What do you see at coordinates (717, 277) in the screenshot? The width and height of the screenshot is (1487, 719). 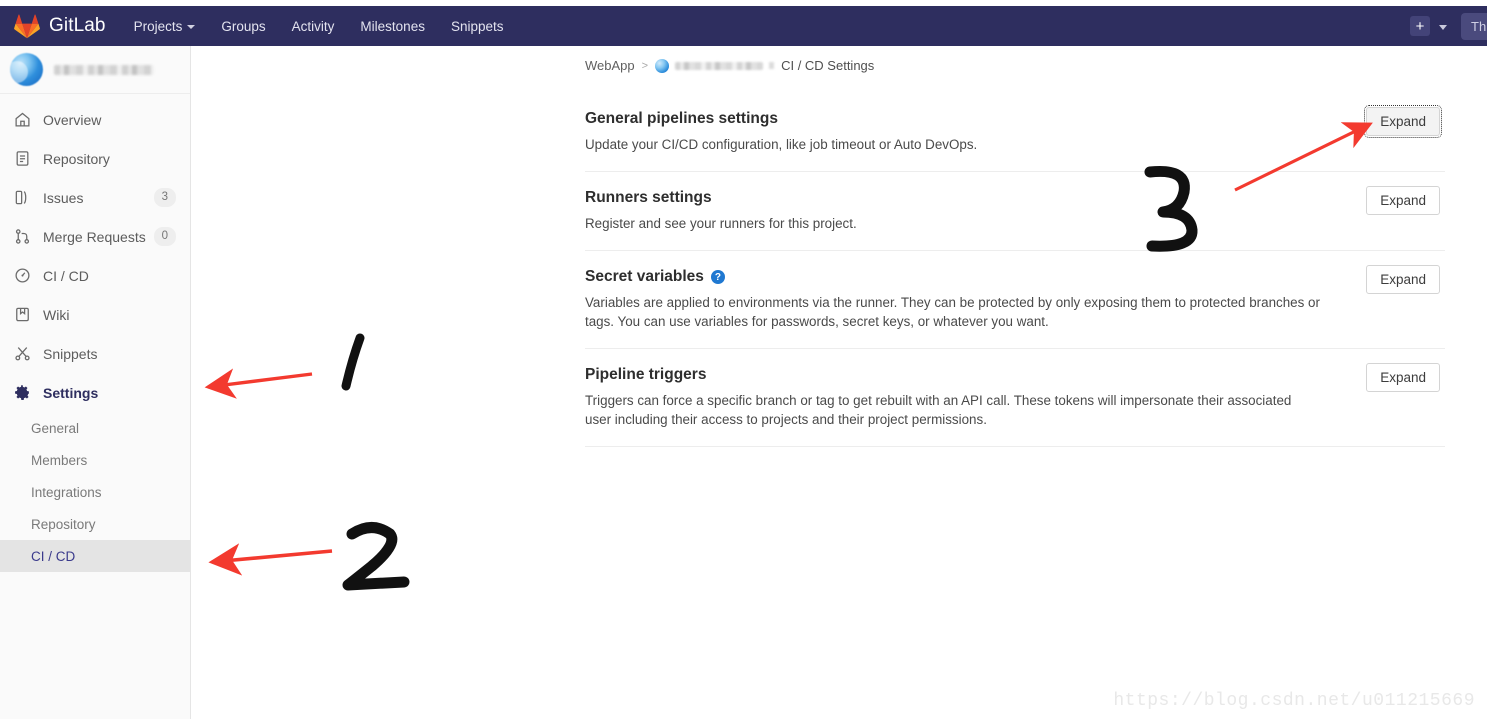 I see `question-help-icon: ?` at bounding box center [717, 277].